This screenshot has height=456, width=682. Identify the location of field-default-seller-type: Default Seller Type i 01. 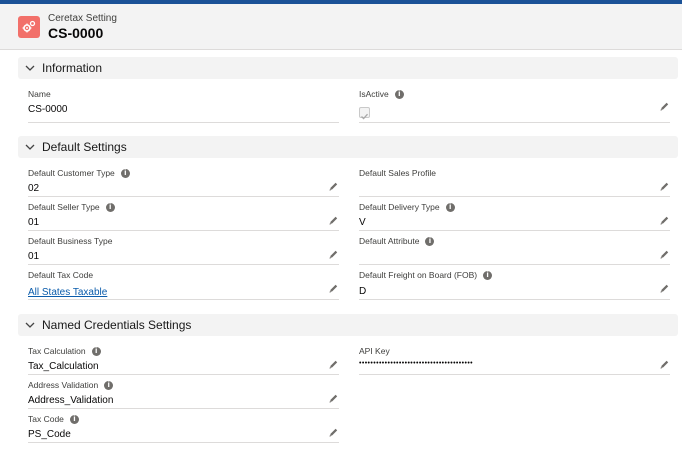
(183, 215).